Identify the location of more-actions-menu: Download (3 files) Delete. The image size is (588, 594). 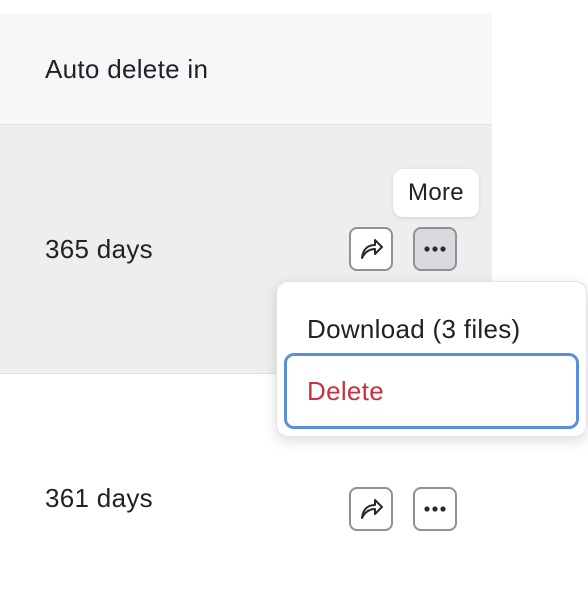
(431, 359).